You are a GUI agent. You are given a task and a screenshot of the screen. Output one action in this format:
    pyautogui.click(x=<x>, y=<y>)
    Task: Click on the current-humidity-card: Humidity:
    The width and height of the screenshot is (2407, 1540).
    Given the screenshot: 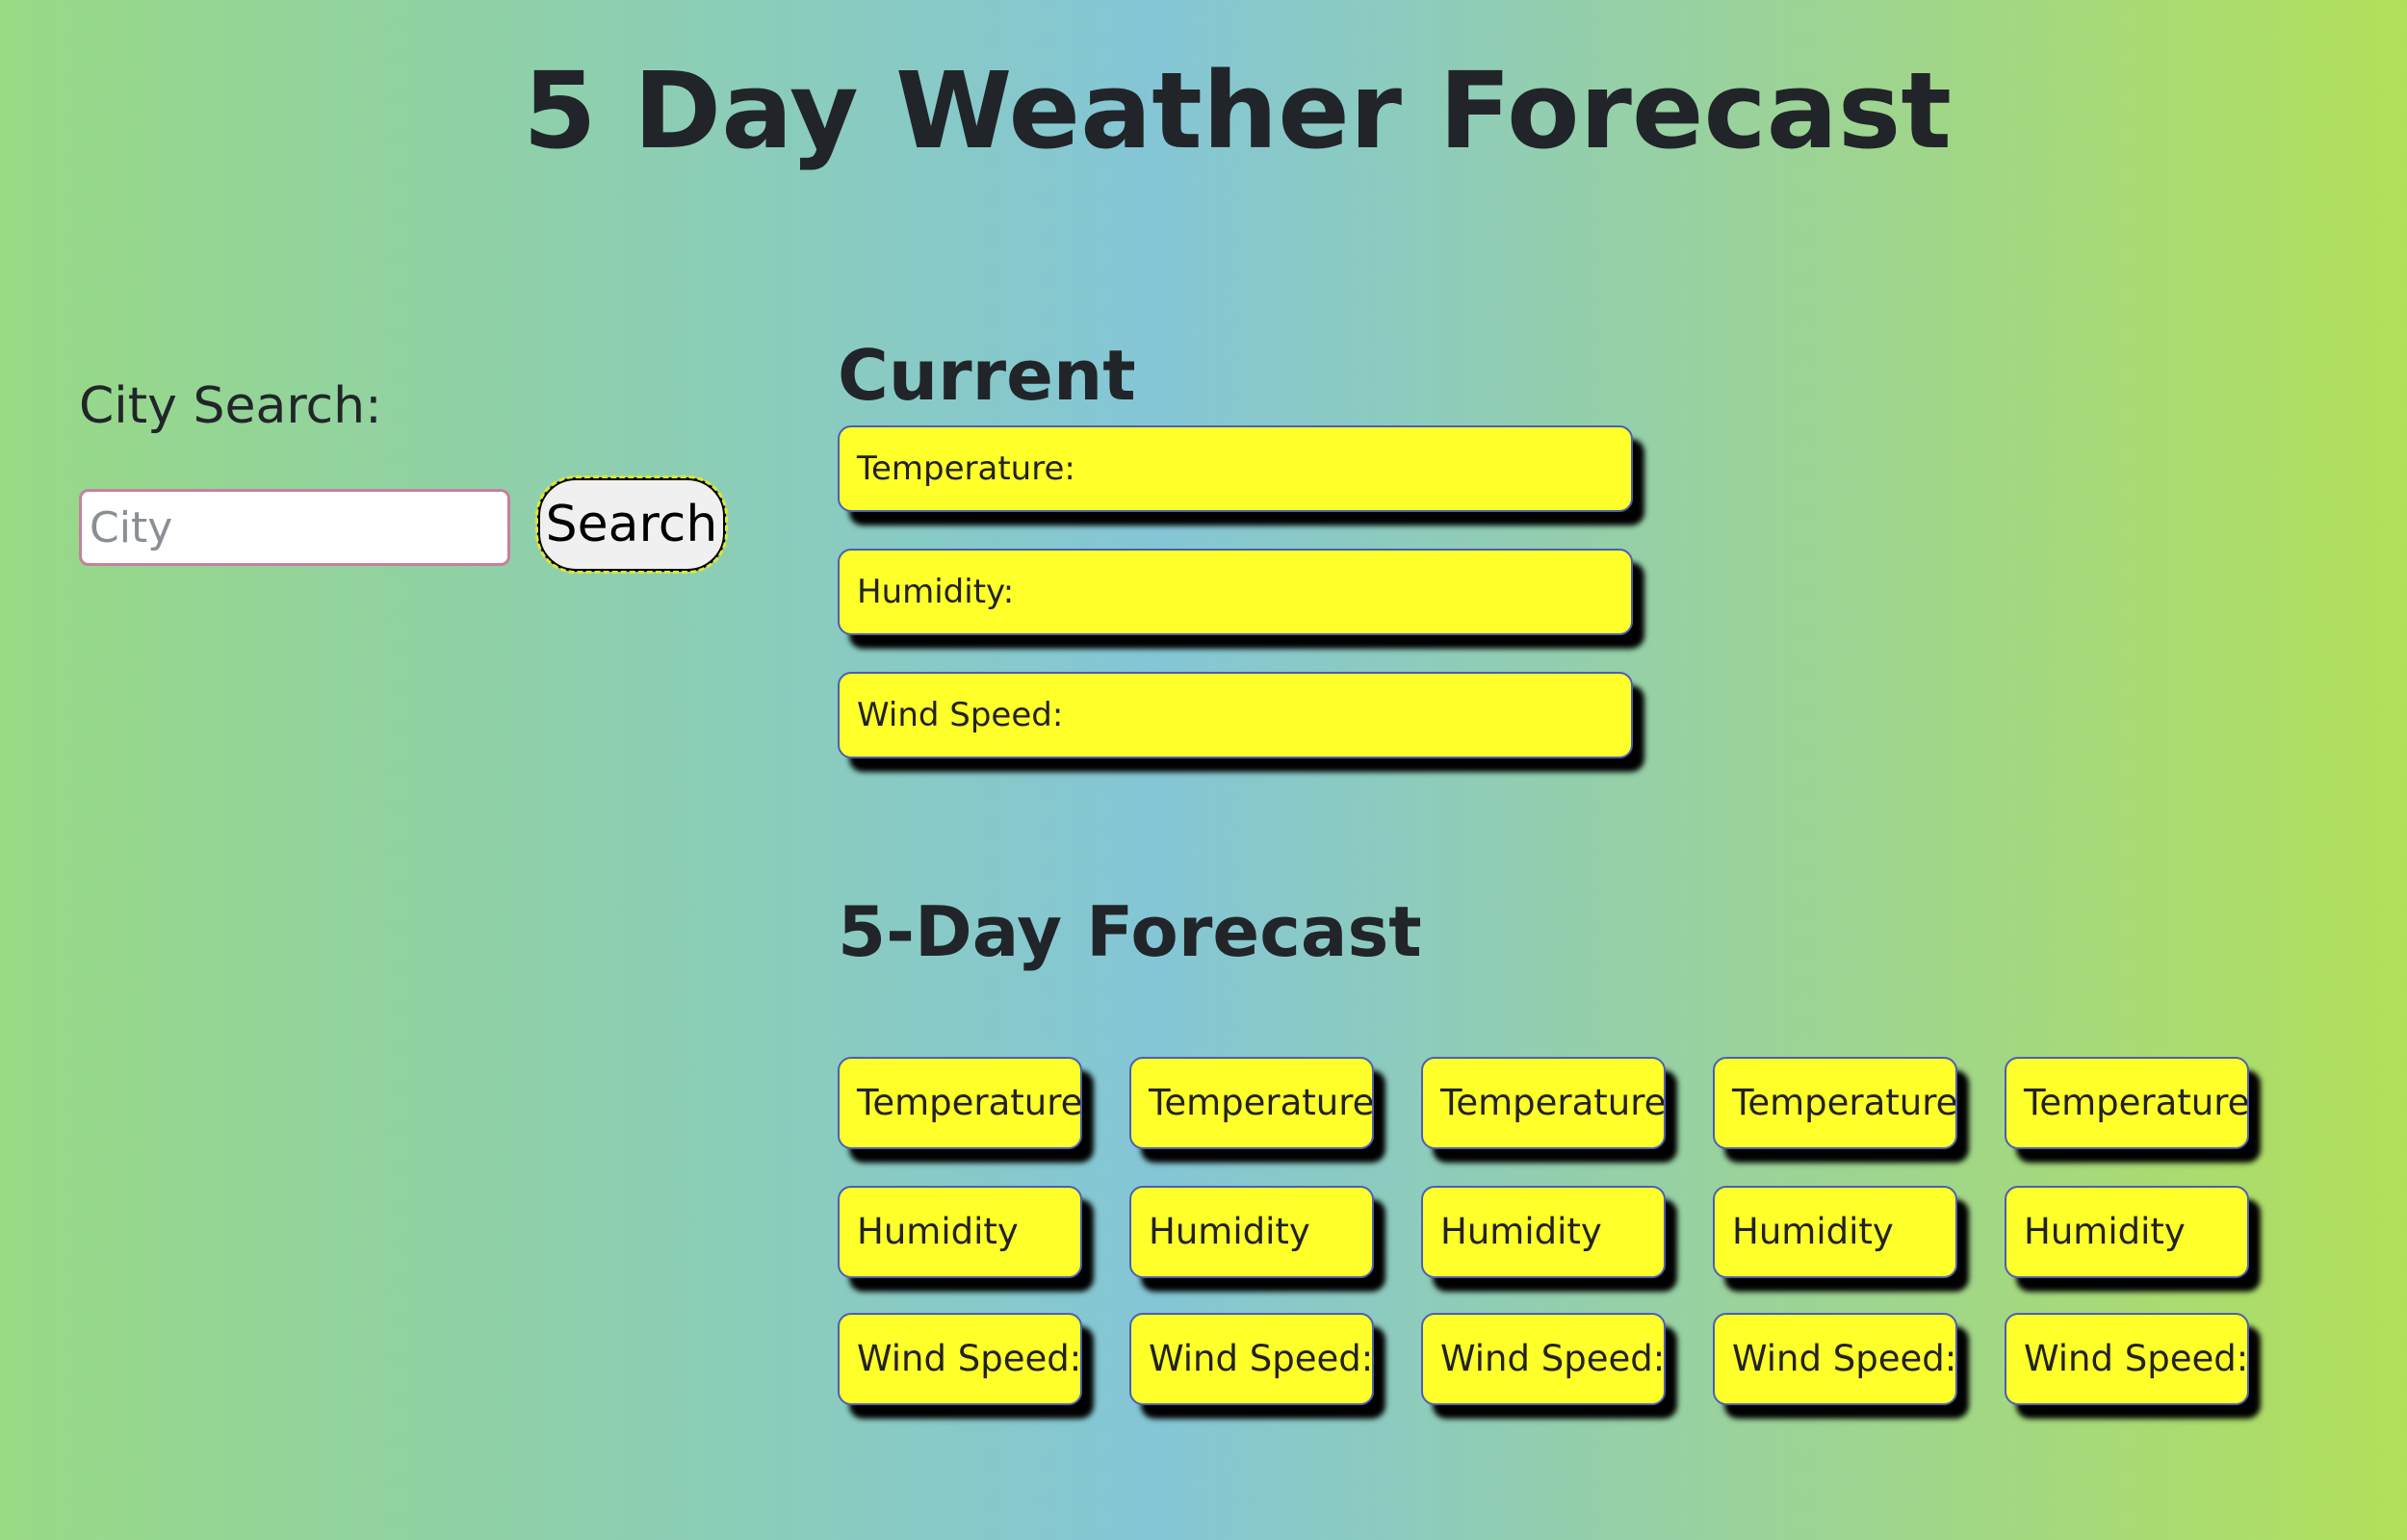 What is the action you would take?
    pyautogui.click(x=1235, y=592)
    